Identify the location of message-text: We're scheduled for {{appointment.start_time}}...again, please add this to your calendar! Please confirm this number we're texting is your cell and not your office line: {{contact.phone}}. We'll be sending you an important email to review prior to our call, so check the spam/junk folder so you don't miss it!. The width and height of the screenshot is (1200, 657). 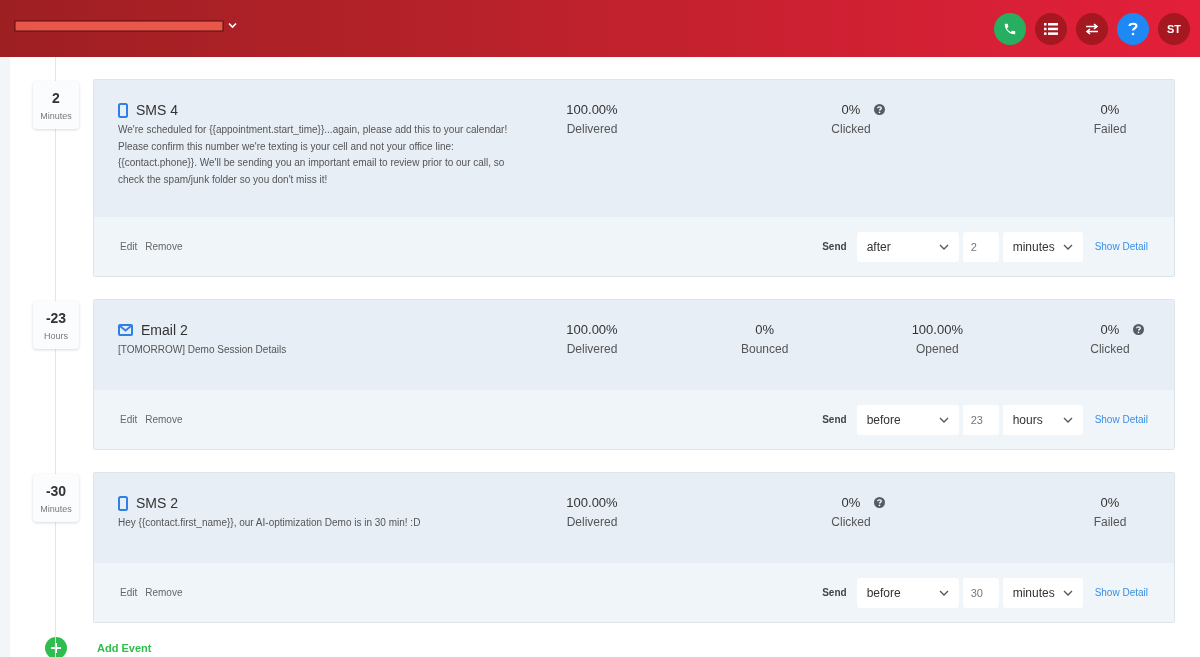
(313, 155).